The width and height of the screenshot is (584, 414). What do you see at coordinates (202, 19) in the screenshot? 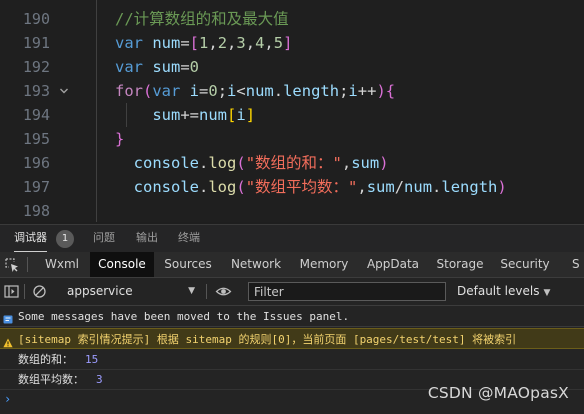
I see `code-line: //计算数组的和及最大值` at bounding box center [202, 19].